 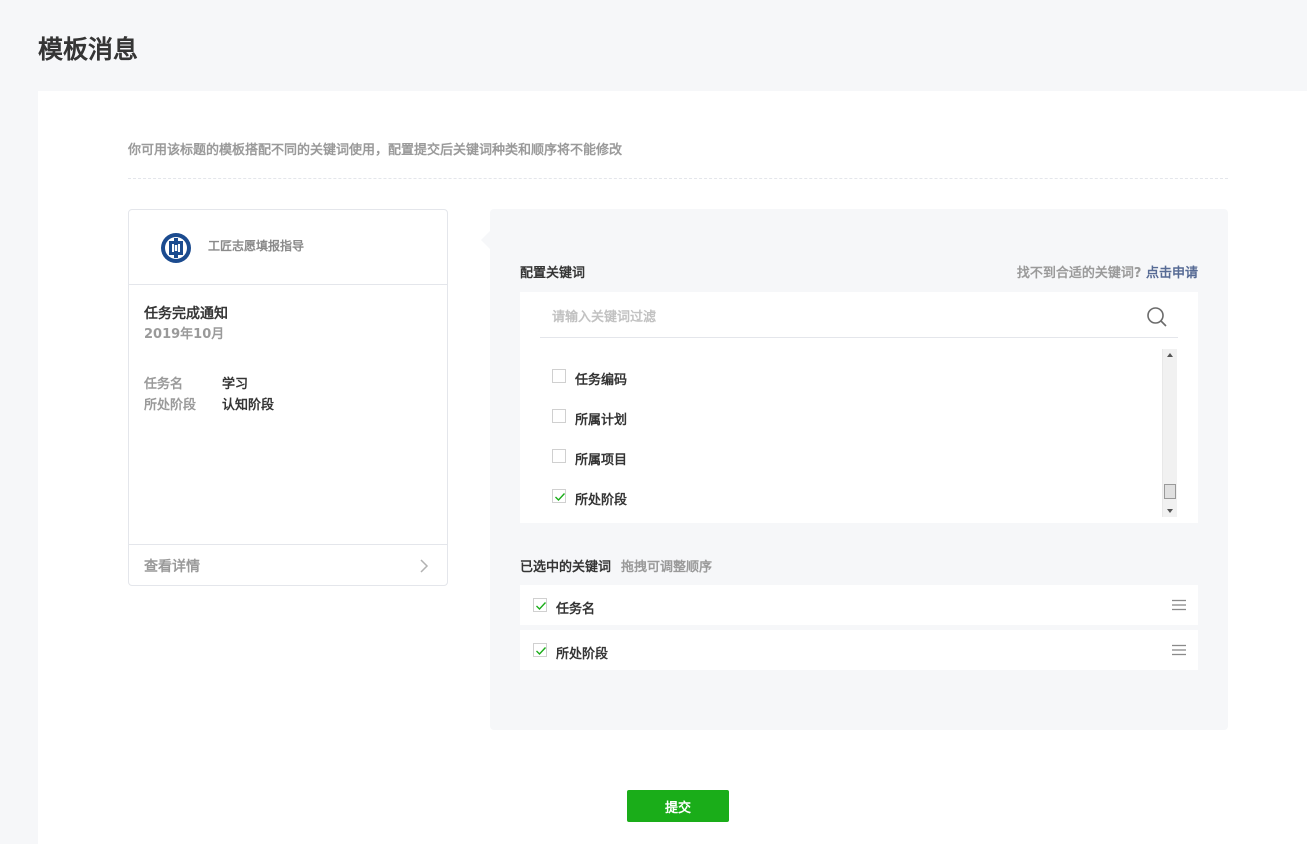 What do you see at coordinates (176, 248) in the screenshot?
I see `account-logo-icon` at bounding box center [176, 248].